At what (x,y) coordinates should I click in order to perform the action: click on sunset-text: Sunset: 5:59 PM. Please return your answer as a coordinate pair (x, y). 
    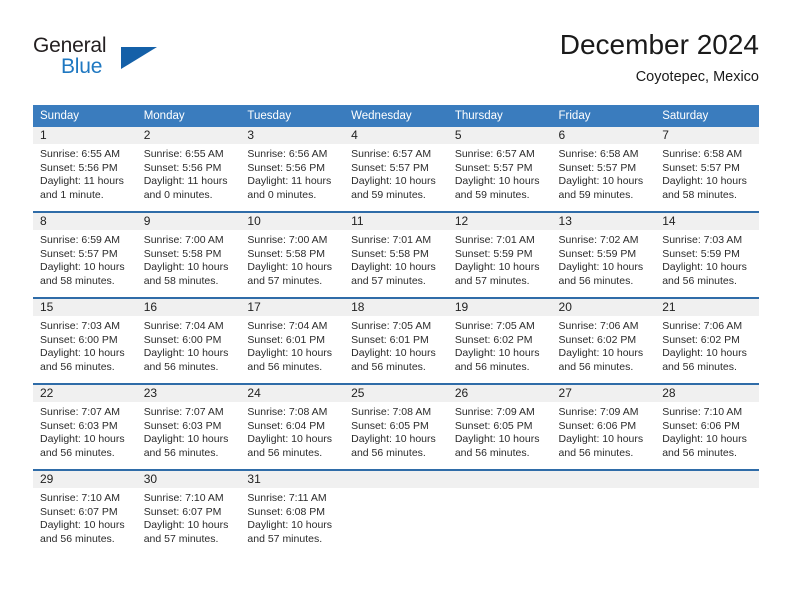
    Looking at the image, I should click on (597, 253).